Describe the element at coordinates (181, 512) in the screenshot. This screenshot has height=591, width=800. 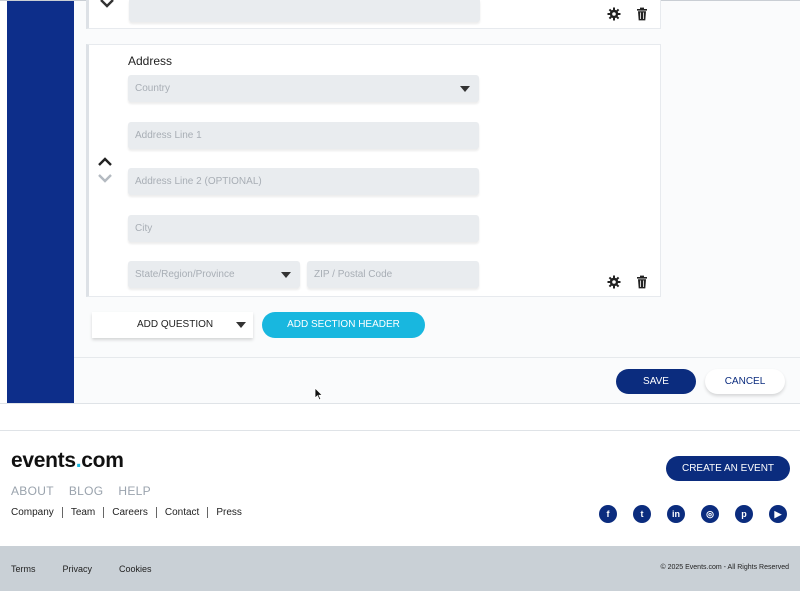
I see `footer-link-contact: Contact` at that location.